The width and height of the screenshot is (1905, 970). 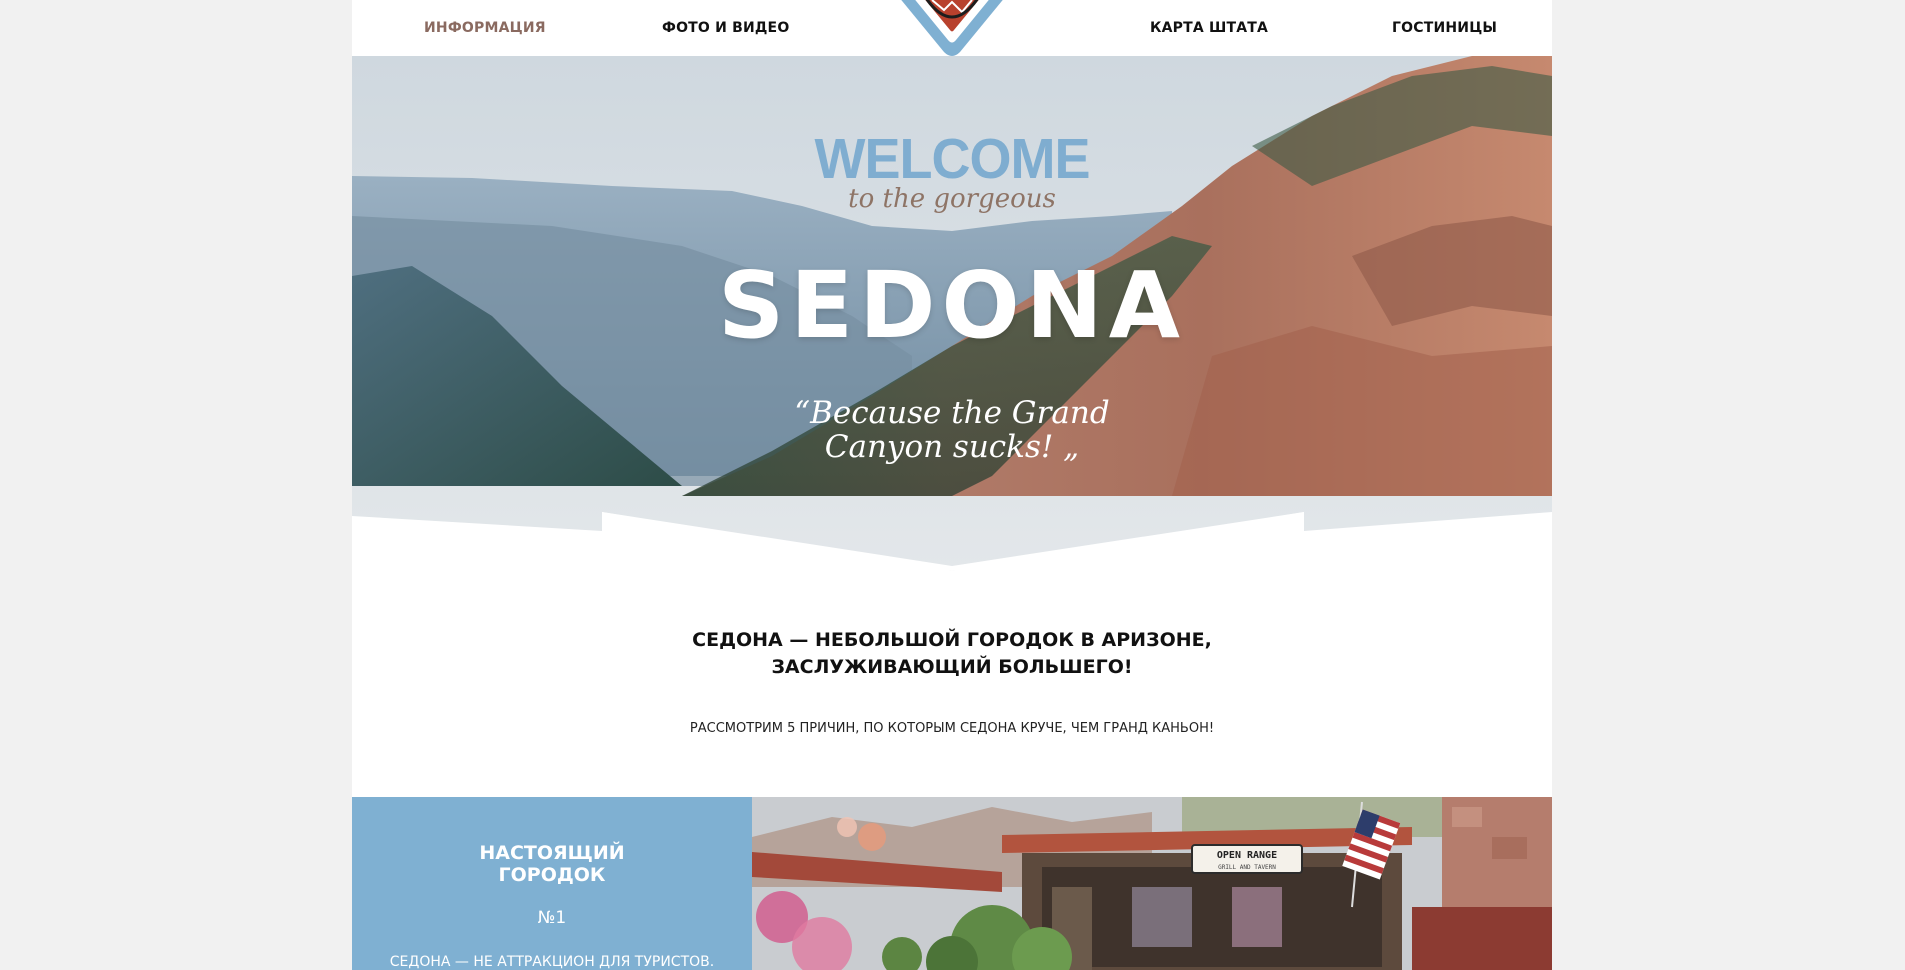 What do you see at coordinates (952, 640) in the screenshot?
I see `intro-title-line-1: Седона — небольшой городок в Аризоне,` at bounding box center [952, 640].